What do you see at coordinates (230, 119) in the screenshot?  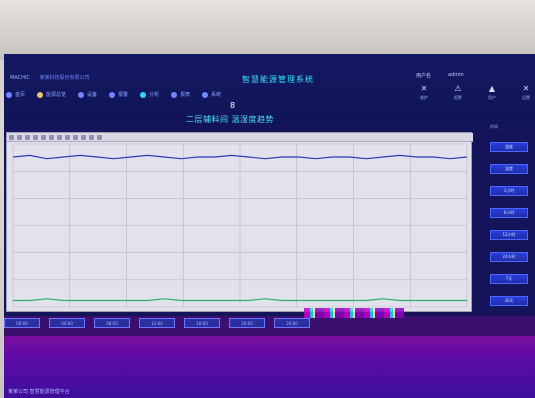 I see `page-title: 二层辅料间 温湿度趋势` at bounding box center [230, 119].